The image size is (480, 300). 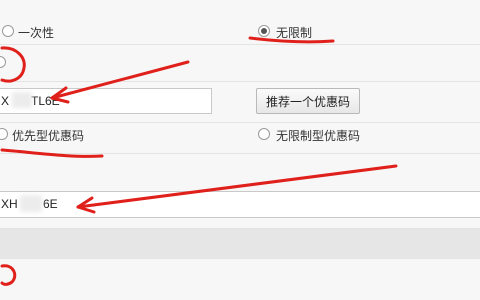 I want to click on radio-one-time, so click(x=8, y=31).